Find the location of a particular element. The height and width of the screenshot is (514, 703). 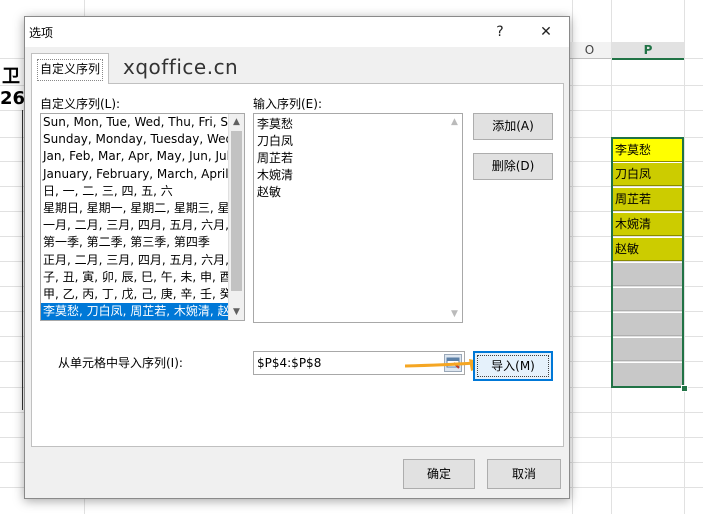

cell-p12 is located at coordinates (648, 349).